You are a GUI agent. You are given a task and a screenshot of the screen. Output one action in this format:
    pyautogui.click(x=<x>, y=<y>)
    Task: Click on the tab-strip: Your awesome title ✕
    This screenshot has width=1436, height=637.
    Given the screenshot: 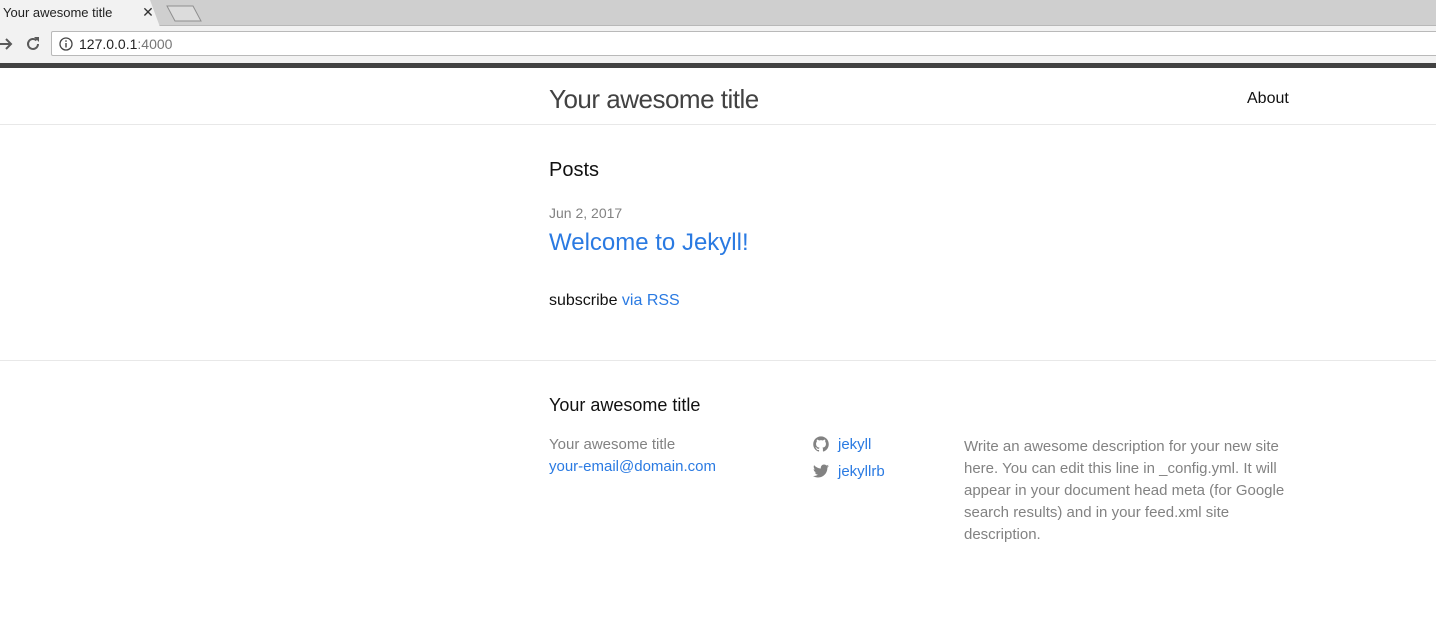 What is the action you would take?
    pyautogui.click(x=718, y=13)
    